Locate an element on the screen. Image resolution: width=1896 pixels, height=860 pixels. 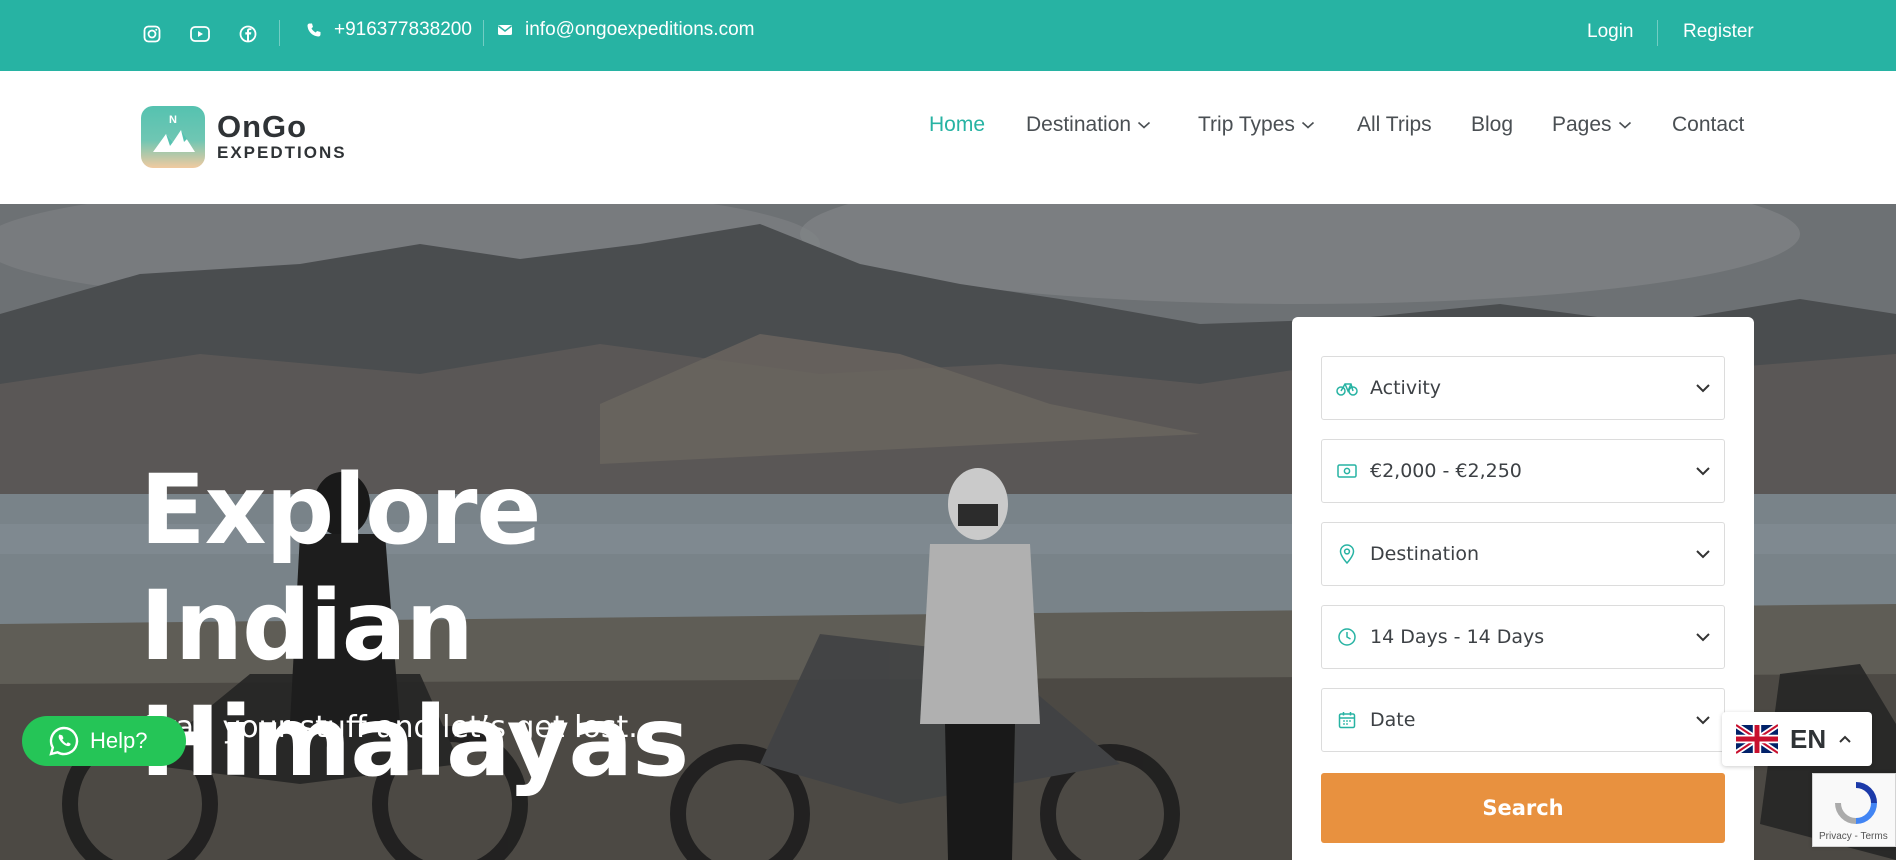
language-switcher: EN is located at coordinates (1797, 739).